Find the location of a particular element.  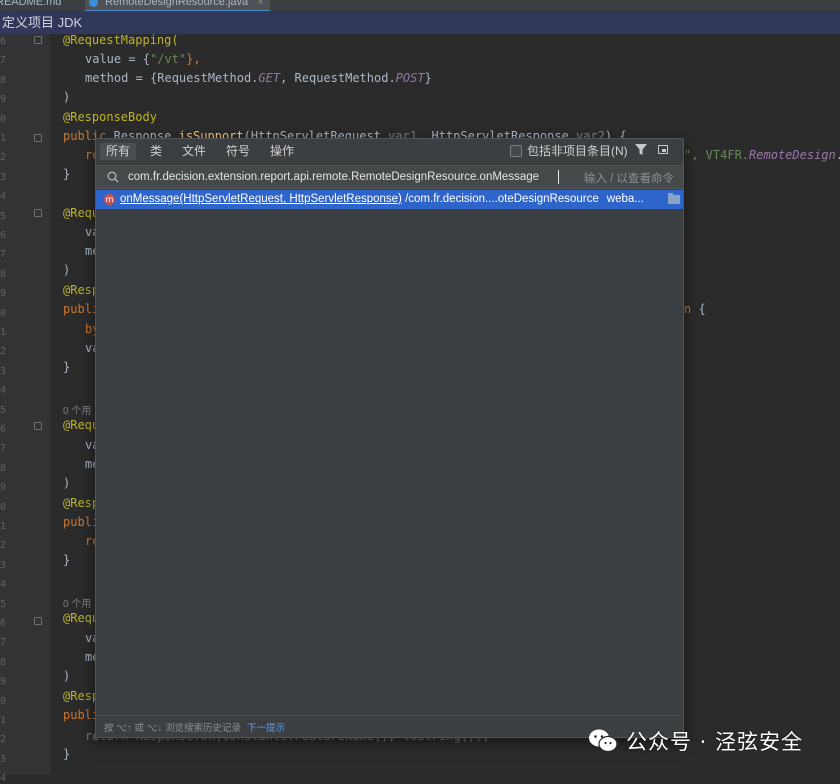

search-input is located at coordinates (343, 177).